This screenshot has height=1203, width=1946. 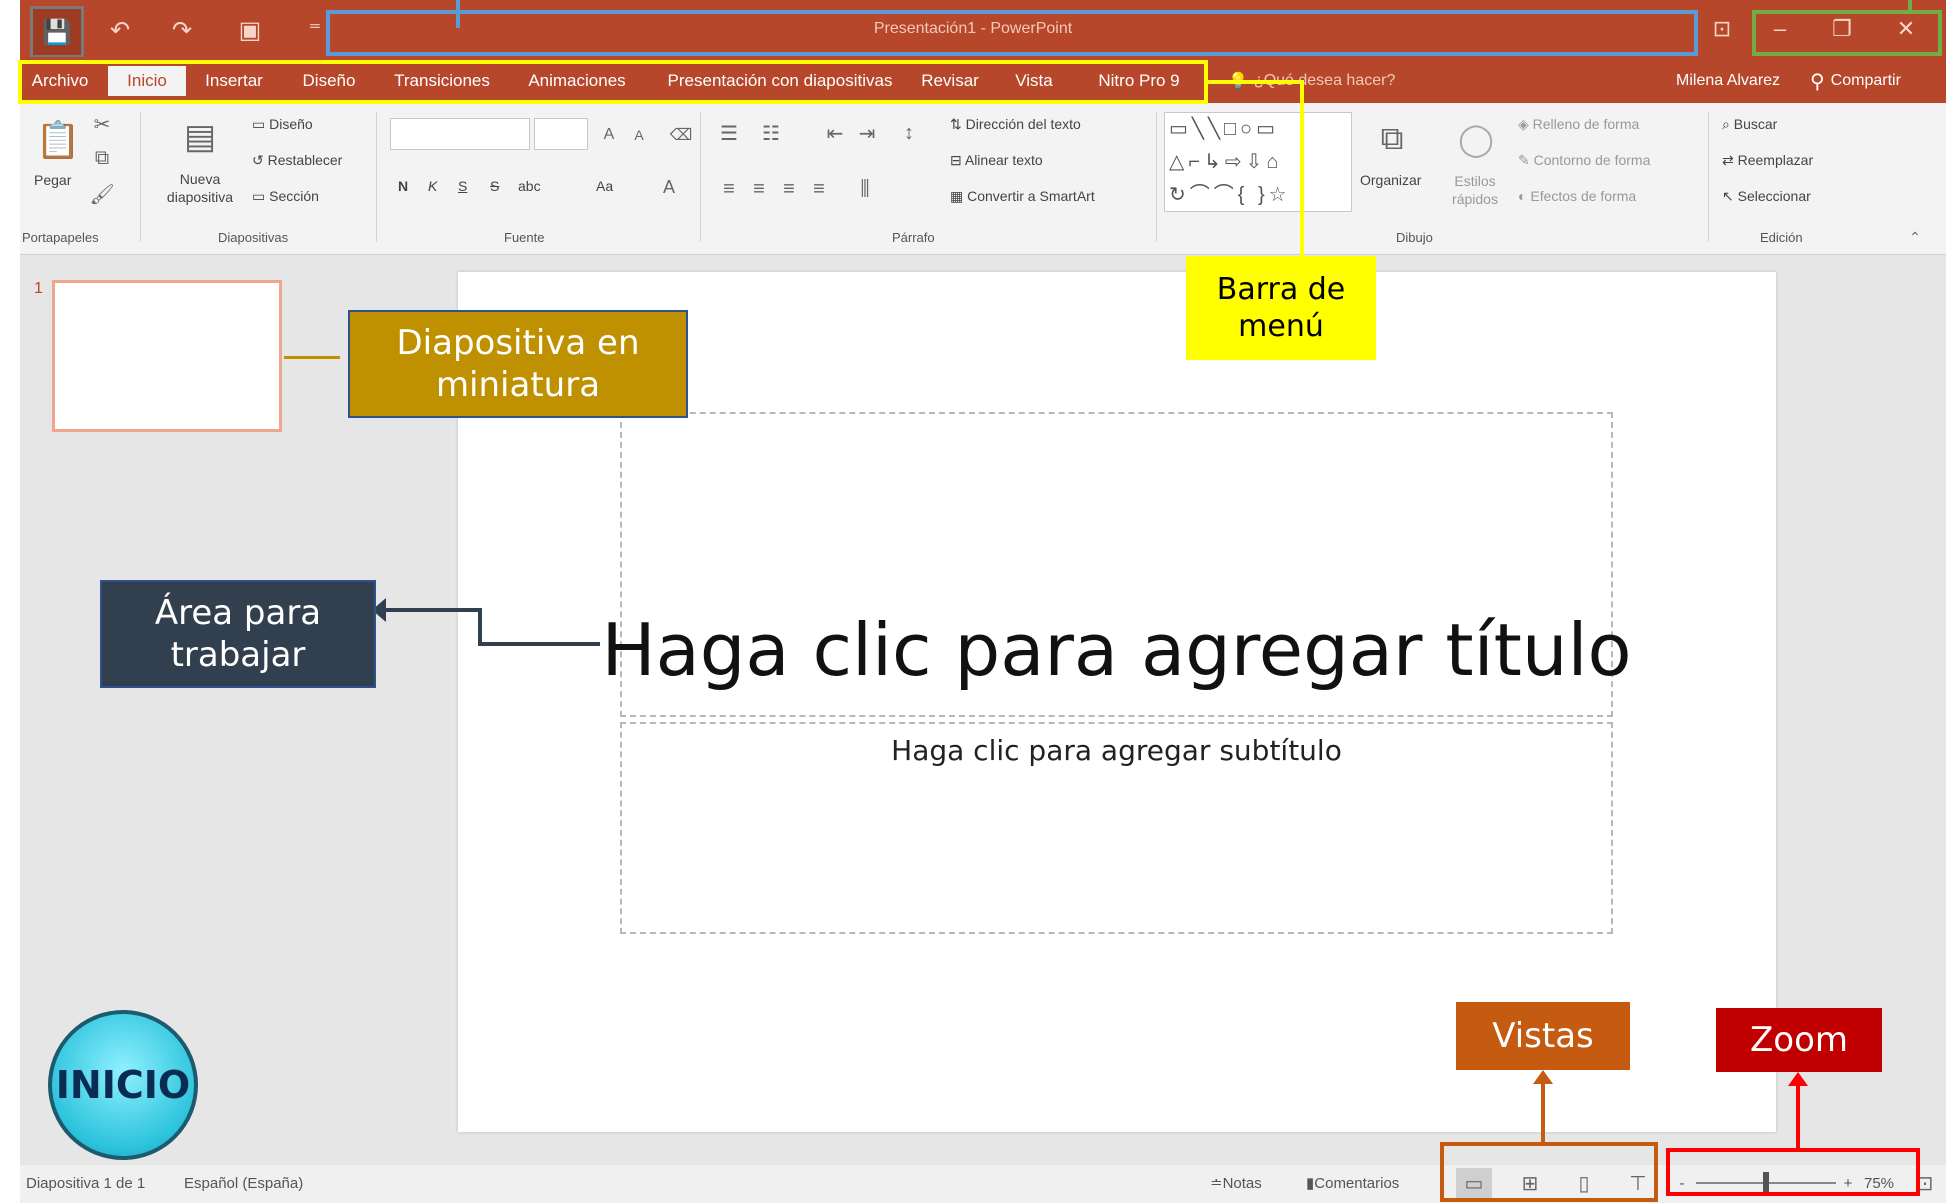 I want to click on subtitle-placeholder-text: Haga clic para agregar subtítulo, so click(x=1116, y=750).